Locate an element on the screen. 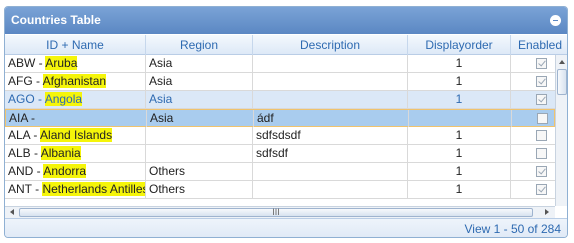 The width and height of the screenshot is (574, 243). cell-id-name: AGO - Angola is located at coordinates (75, 99).